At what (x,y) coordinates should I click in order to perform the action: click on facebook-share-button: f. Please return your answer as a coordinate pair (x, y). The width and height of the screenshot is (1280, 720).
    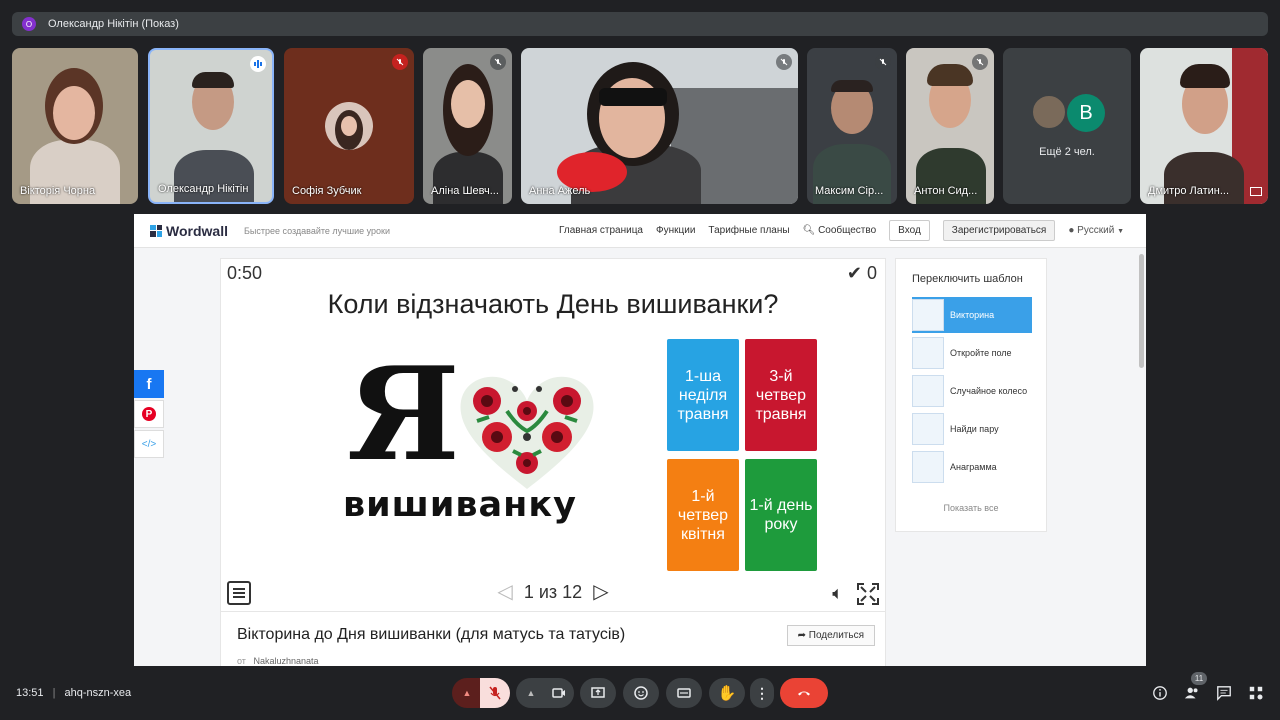
    Looking at the image, I should click on (149, 384).